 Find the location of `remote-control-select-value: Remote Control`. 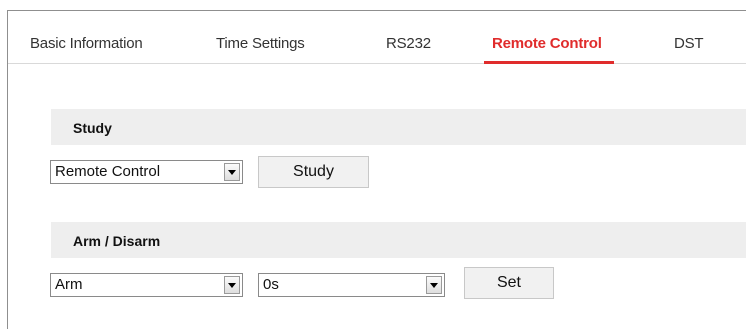

remote-control-select-value: Remote Control is located at coordinates (108, 171).